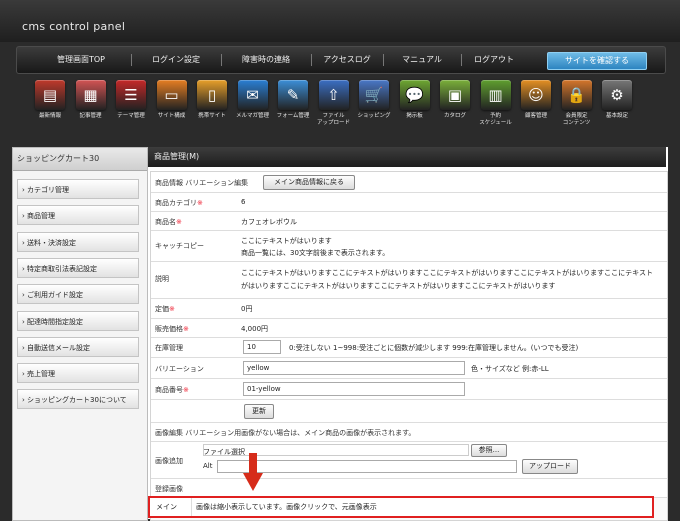  I want to click on sidebar-item-sales: › 売上管理, so click(78, 373).